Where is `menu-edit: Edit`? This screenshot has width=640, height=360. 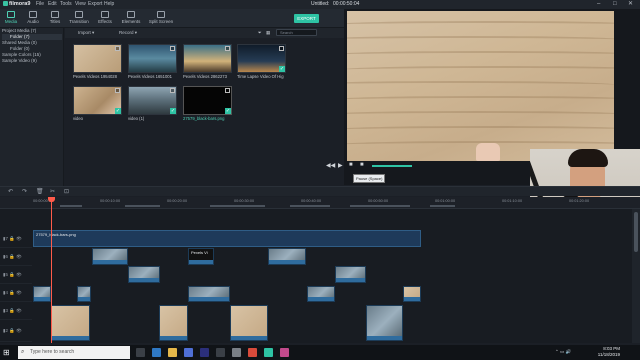
menu-edit: Edit is located at coordinates (52, 4).